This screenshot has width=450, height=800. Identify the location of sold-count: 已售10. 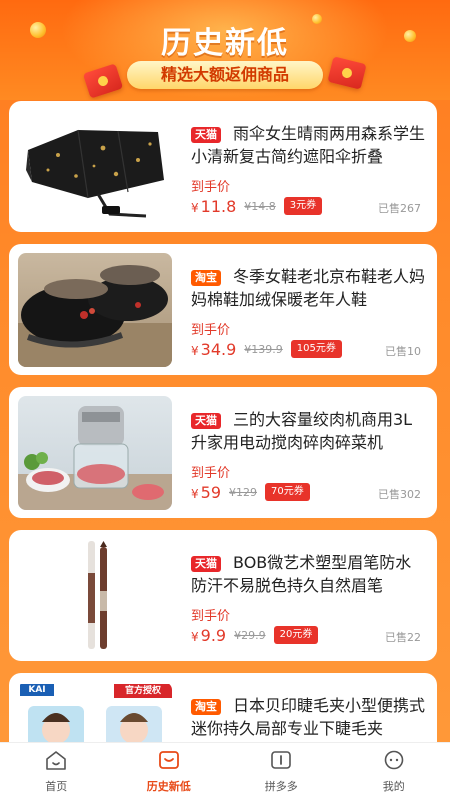
(403, 351).